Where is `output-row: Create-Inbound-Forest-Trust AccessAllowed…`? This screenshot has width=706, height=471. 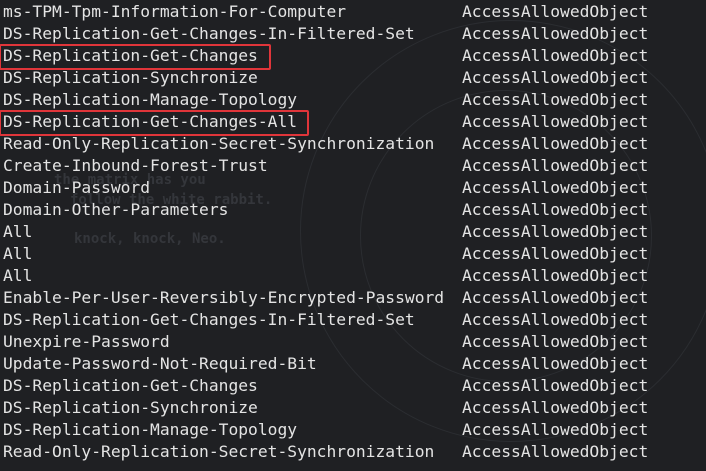
output-row: Create-Inbound-Forest-Trust AccessAllowed… is located at coordinates (353, 166).